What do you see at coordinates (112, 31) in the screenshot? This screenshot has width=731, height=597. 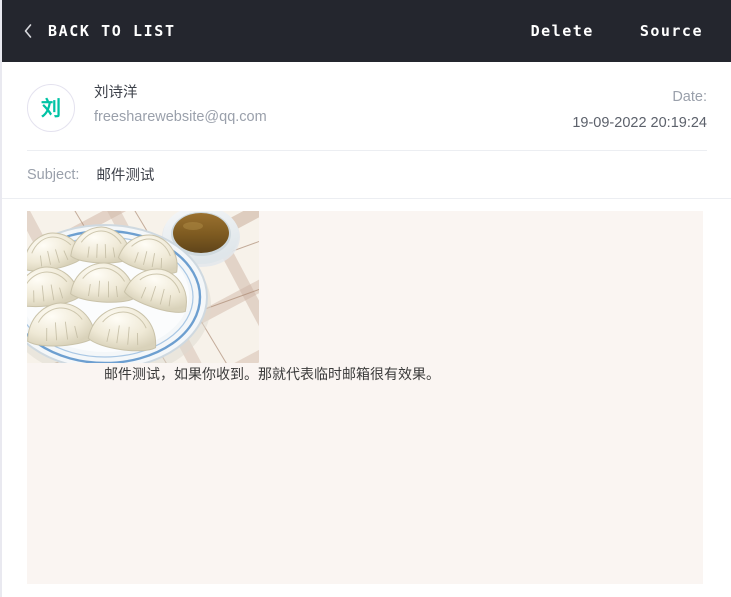 I see `back-to-list-label: BACK TO LIST` at bounding box center [112, 31].